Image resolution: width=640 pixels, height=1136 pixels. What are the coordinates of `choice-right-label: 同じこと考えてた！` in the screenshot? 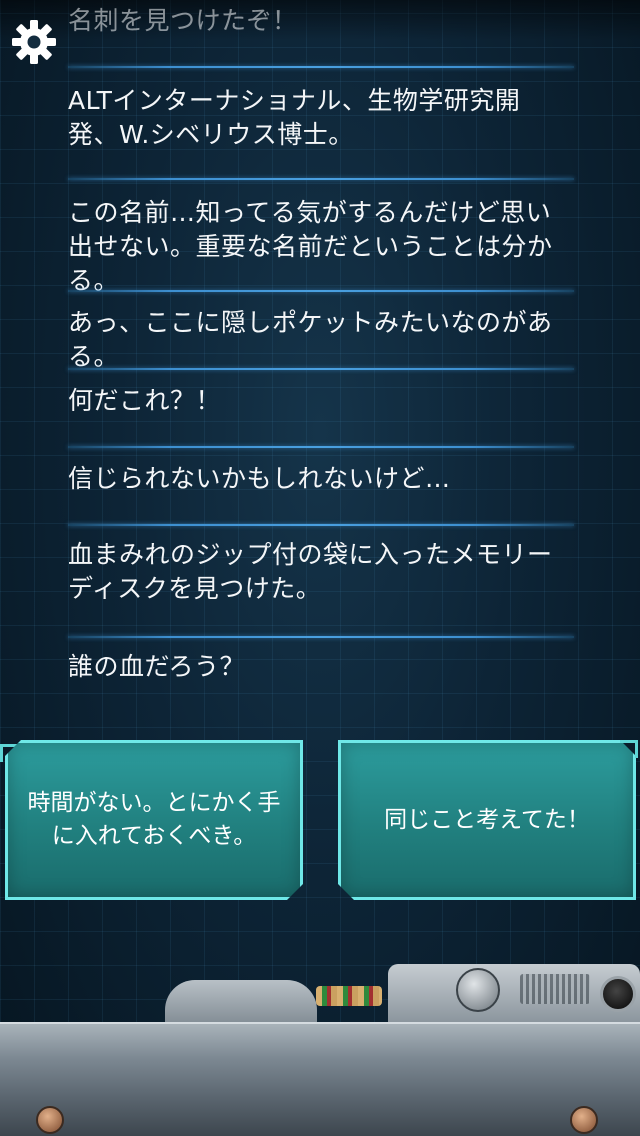 It's located at (487, 819).